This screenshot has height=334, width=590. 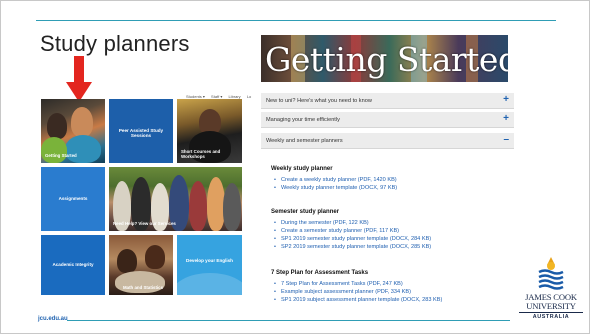 What do you see at coordinates (551, 273) in the screenshot?
I see `jcu-crest-icon` at bounding box center [551, 273].